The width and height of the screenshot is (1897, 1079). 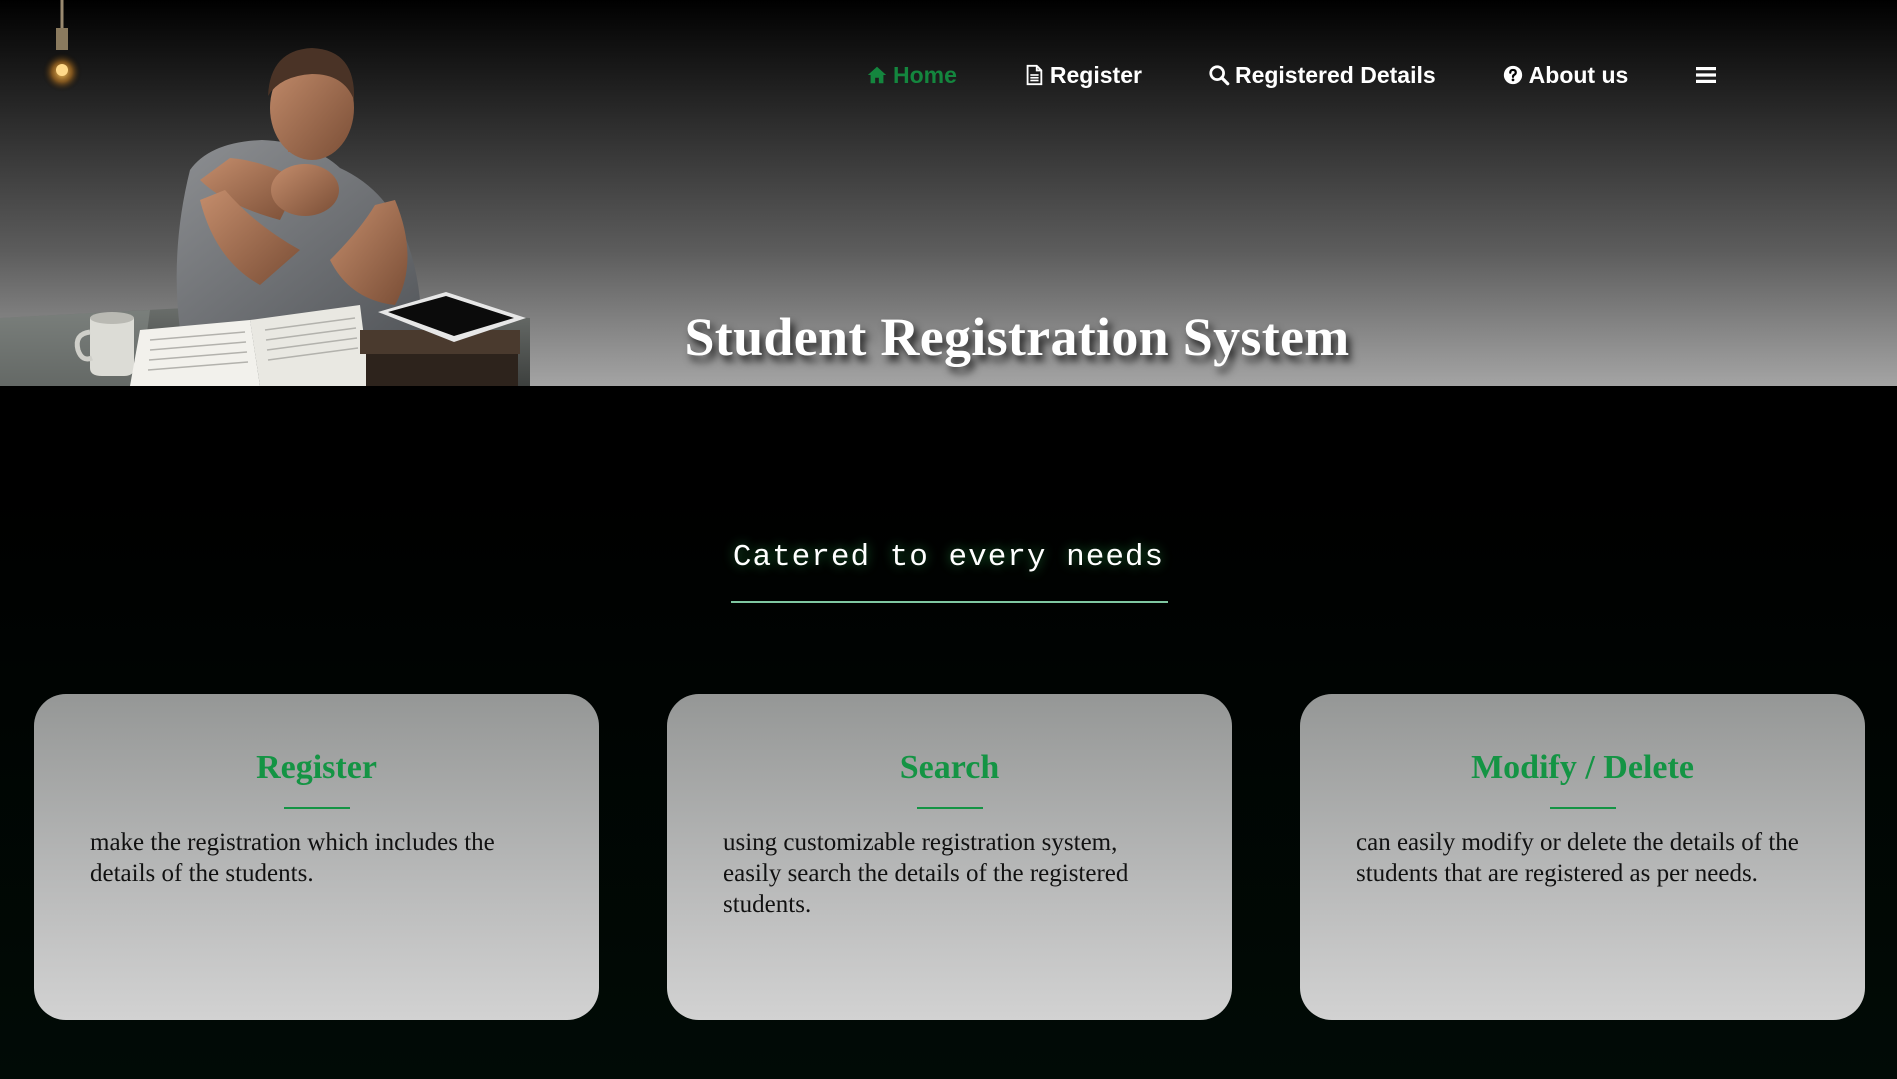 What do you see at coordinates (316, 767) in the screenshot?
I see `card-title: Register` at bounding box center [316, 767].